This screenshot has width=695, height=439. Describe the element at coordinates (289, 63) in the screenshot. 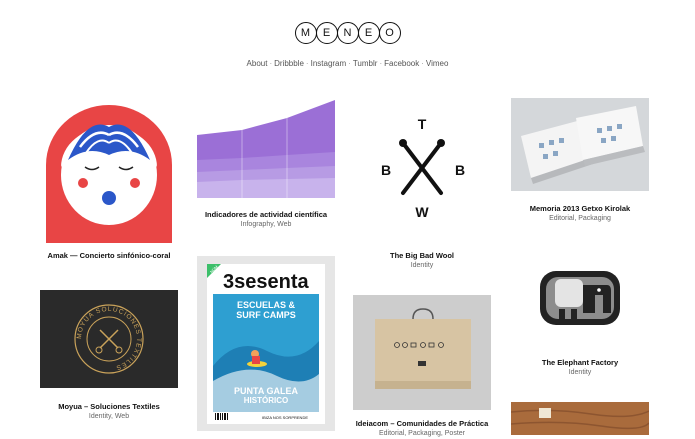

I see `nav-link-dribbble: Dribbble` at that location.